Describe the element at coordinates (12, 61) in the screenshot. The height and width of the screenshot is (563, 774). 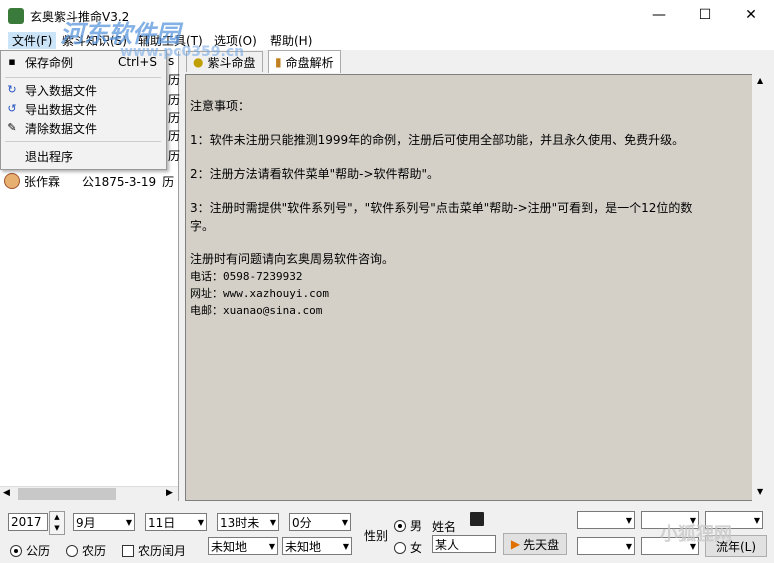
I see `save-icon: ▪` at that location.